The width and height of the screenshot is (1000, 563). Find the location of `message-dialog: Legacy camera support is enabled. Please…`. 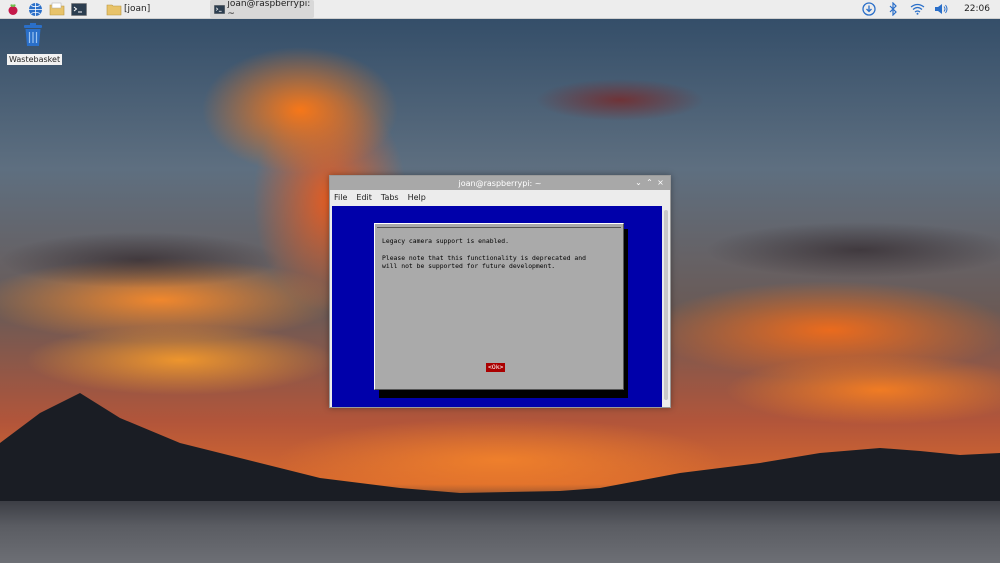

message-dialog: Legacy camera support is enabled. Please… is located at coordinates (499, 306).